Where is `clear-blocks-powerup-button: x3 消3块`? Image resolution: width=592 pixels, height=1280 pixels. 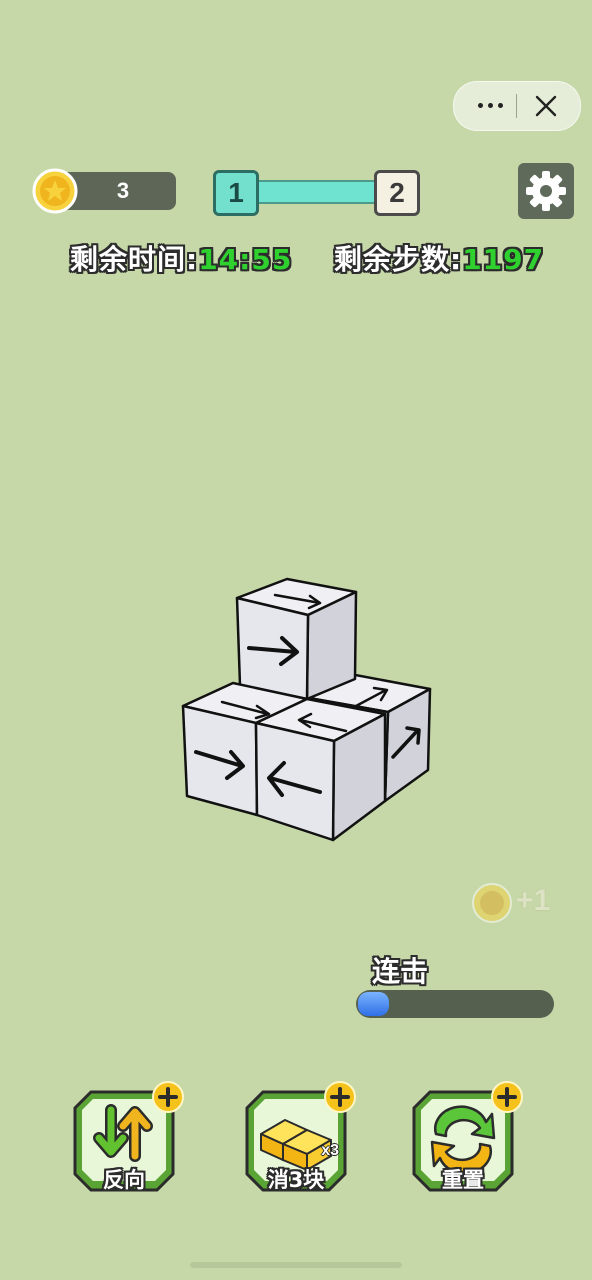 clear-blocks-powerup-button: x3 消3块 is located at coordinates (300, 1136).